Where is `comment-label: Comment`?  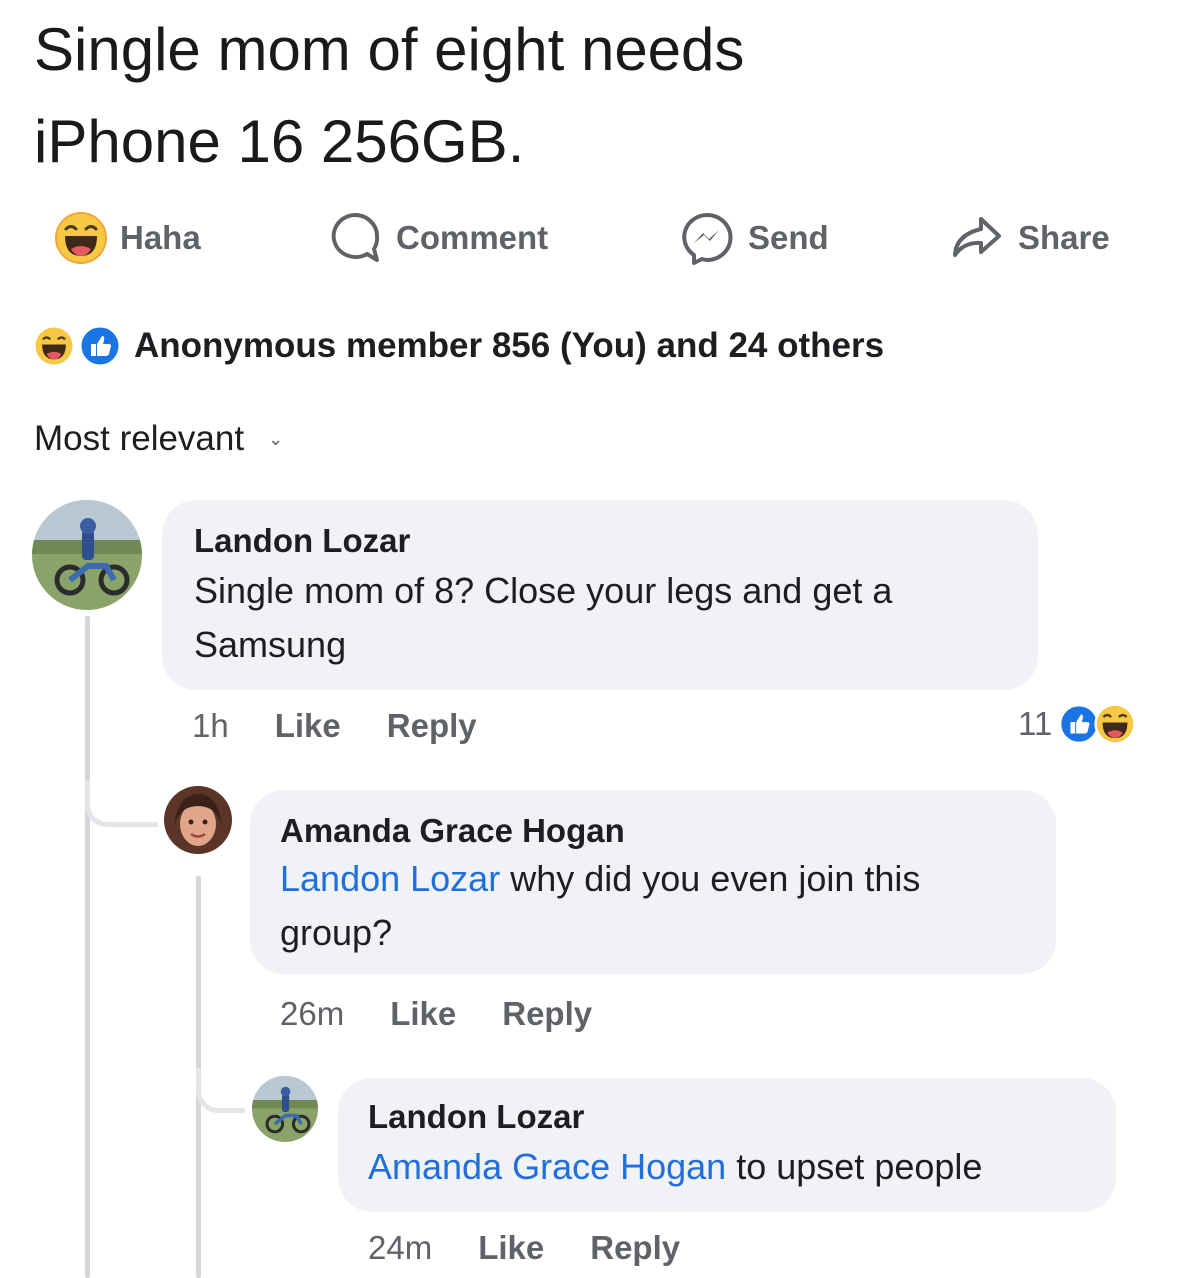
comment-label: Comment is located at coordinates (472, 237).